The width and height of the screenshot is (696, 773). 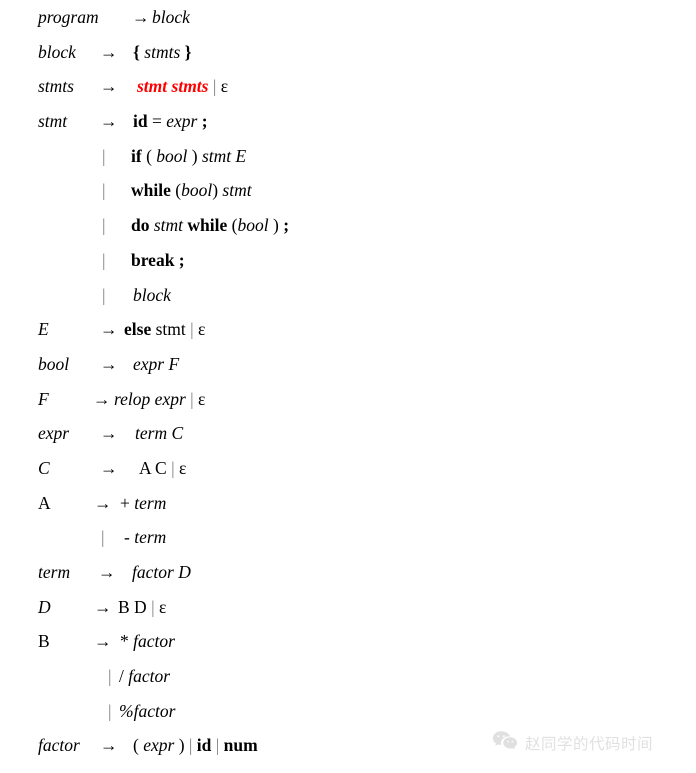 What do you see at coordinates (44, 467) in the screenshot?
I see `rule-lhs-nonterminal: C` at bounding box center [44, 467].